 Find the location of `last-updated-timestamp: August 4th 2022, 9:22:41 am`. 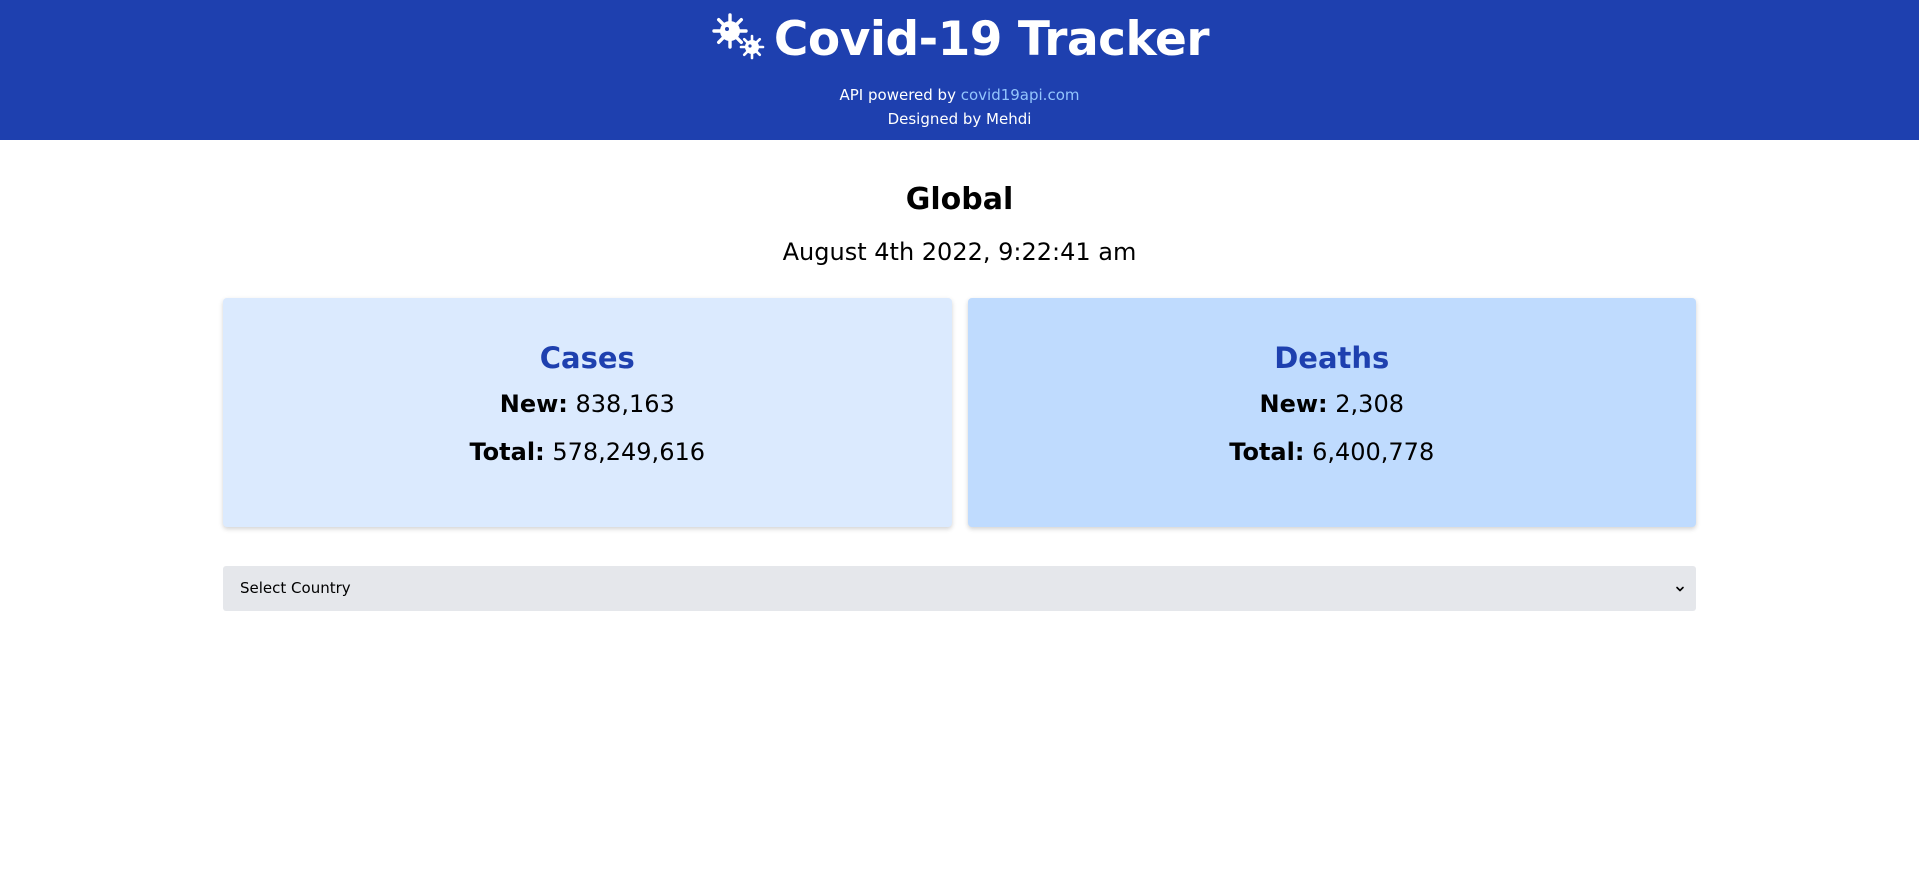

last-updated-timestamp: August 4th 2022, 9:22:41 am is located at coordinates (959, 252).